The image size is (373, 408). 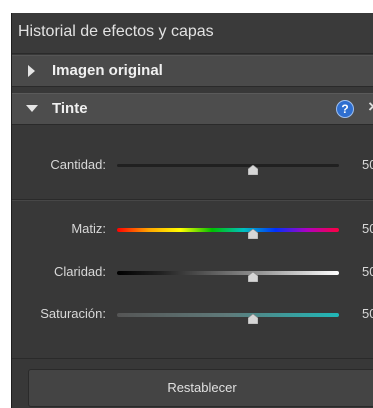 I want to click on slider-hue-label: Matiz:, so click(x=88, y=228).